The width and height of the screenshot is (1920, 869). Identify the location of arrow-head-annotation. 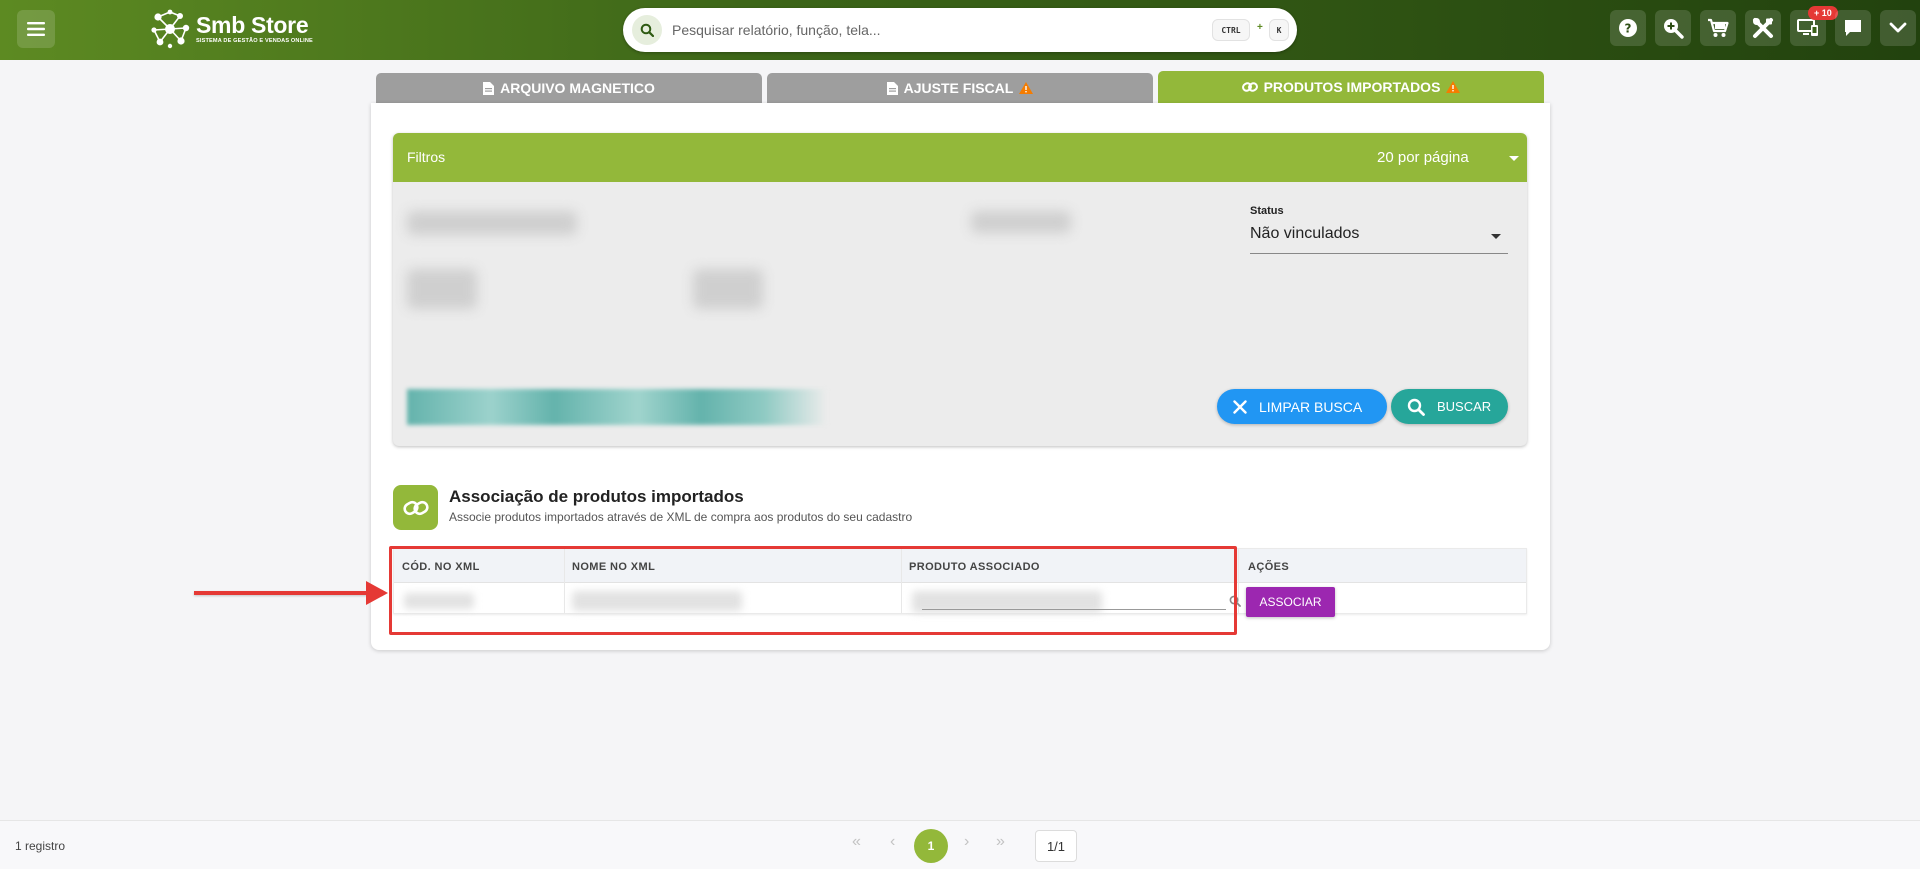
(377, 593).